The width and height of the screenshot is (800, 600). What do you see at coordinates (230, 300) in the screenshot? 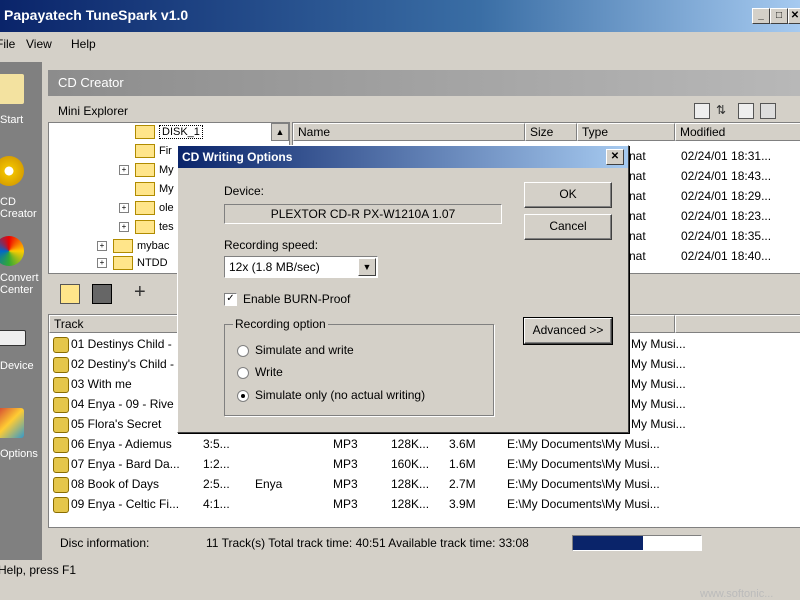
I see `checkbox-box: ✓` at bounding box center [230, 300].